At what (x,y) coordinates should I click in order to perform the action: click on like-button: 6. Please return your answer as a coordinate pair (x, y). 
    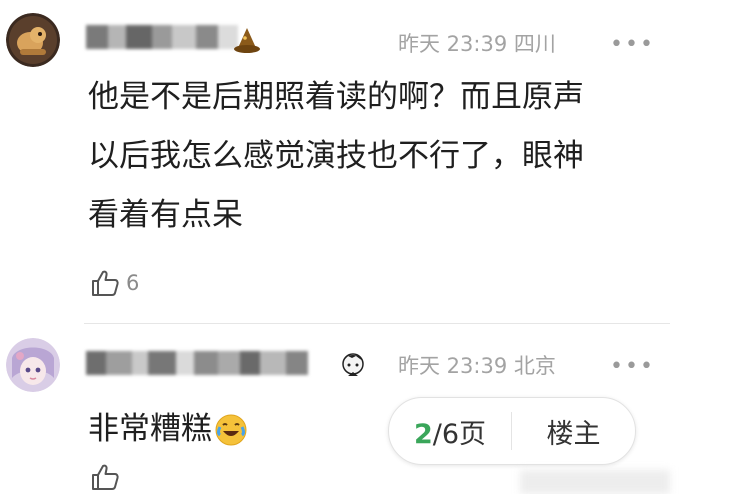
    Looking at the image, I should click on (114, 283).